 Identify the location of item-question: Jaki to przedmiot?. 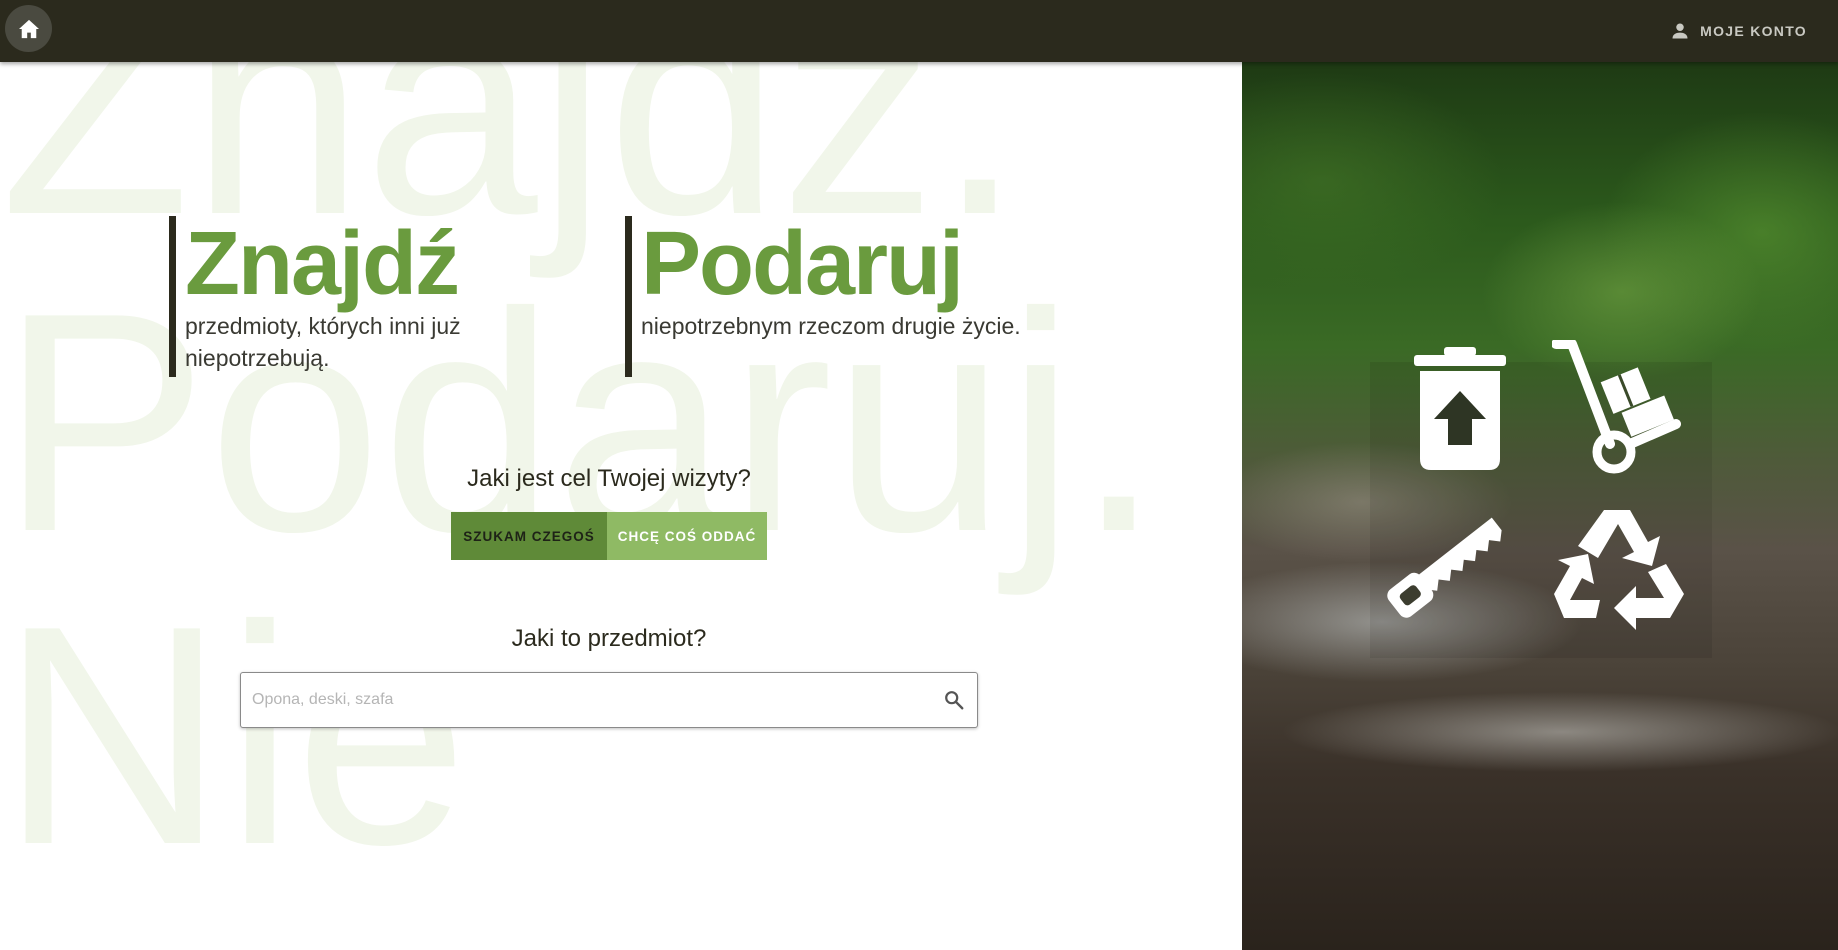
(609, 638).